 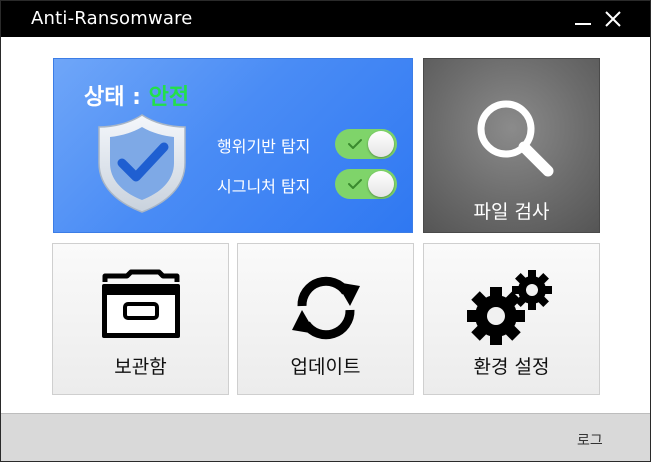 What do you see at coordinates (590, 440) in the screenshot?
I see `log-link: 로그` at bounding box center [590, 440].